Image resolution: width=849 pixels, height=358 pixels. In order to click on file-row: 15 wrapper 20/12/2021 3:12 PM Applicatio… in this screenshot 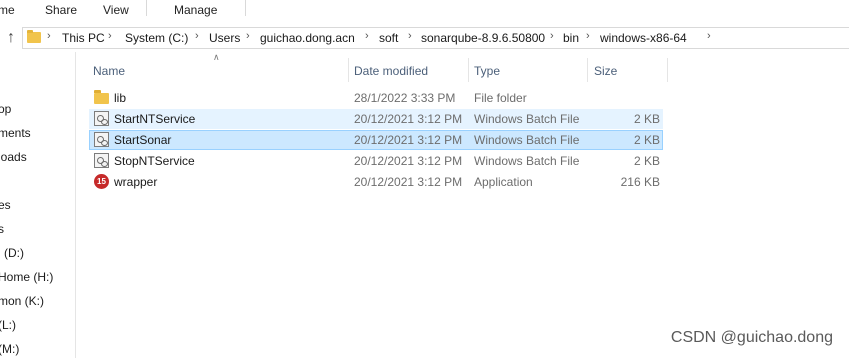, I will do `click(376, 182)`.